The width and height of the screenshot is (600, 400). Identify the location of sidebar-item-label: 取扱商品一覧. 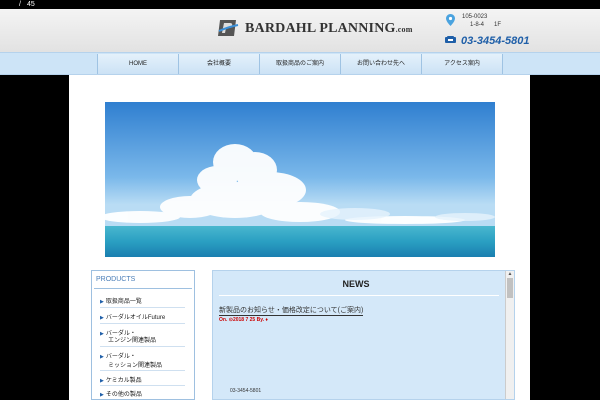
(123, 302).